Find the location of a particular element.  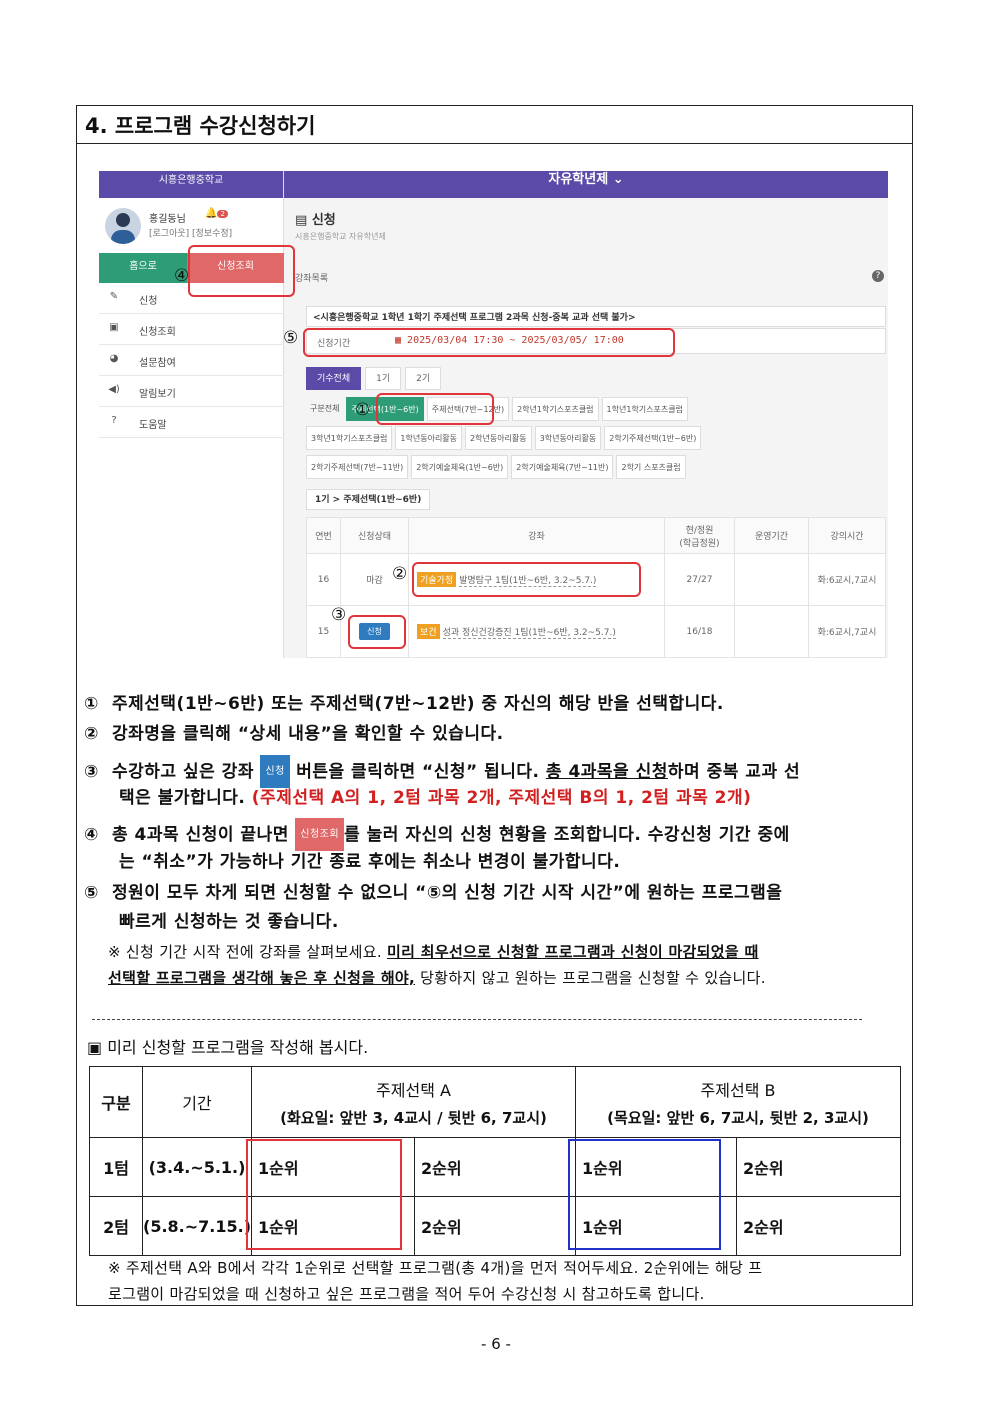

sidebar-item-label: 신청 is located at coordinates (148, 301).